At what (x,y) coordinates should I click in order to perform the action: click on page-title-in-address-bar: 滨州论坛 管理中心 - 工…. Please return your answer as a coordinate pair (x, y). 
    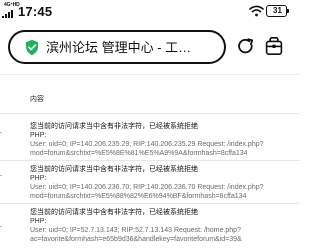
    Looking at the image, I should click on (134, 48).